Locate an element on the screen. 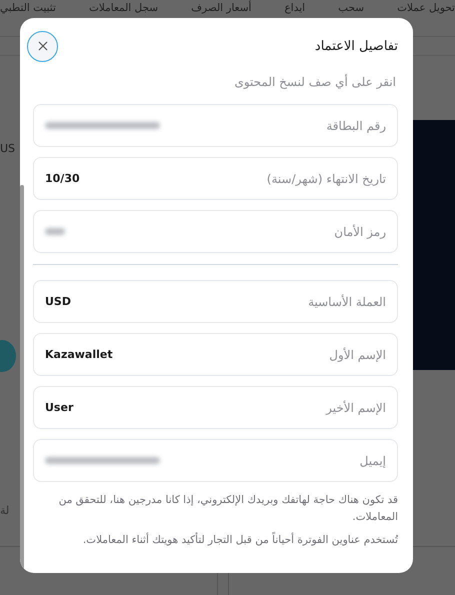 This screenshot has width=455, height=595. nav-link: سجل المعاملات is located at coordinates (123, 8).